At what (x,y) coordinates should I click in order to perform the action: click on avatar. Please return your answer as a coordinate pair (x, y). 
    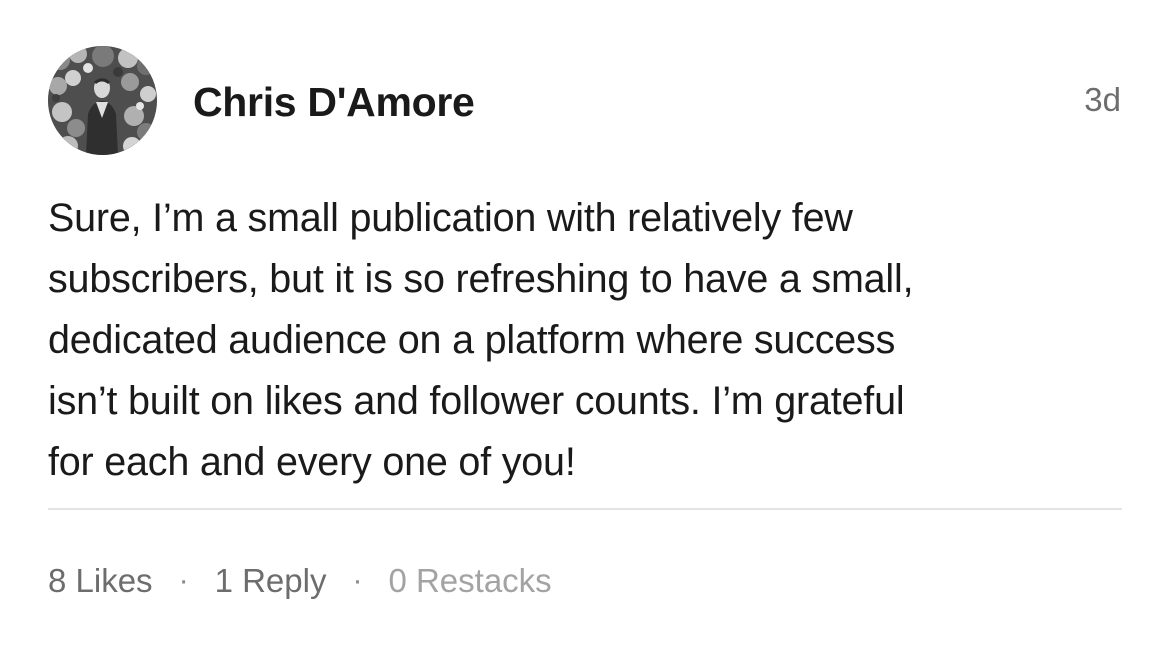
    Looking at the image, I should click on (102, 100).